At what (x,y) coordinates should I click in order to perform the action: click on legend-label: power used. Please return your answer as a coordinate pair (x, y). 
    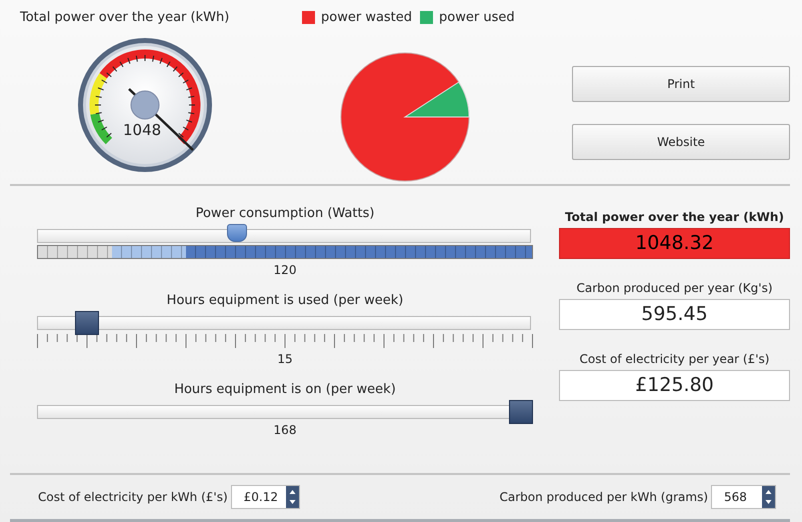
    Looking at the image, I should click on (477, 17).